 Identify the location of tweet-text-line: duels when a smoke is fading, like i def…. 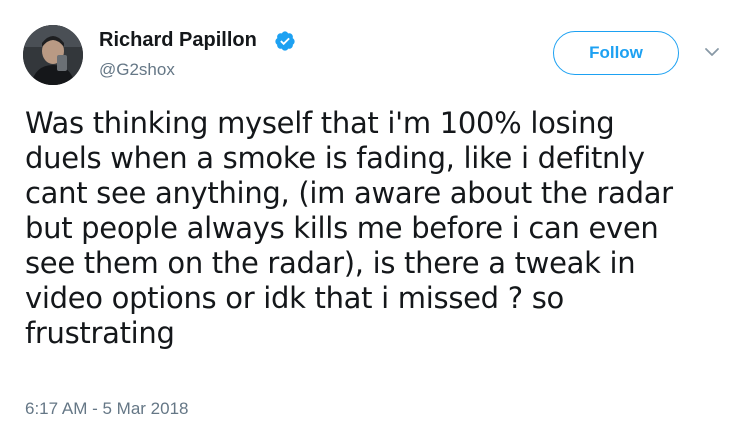
(335, 158).